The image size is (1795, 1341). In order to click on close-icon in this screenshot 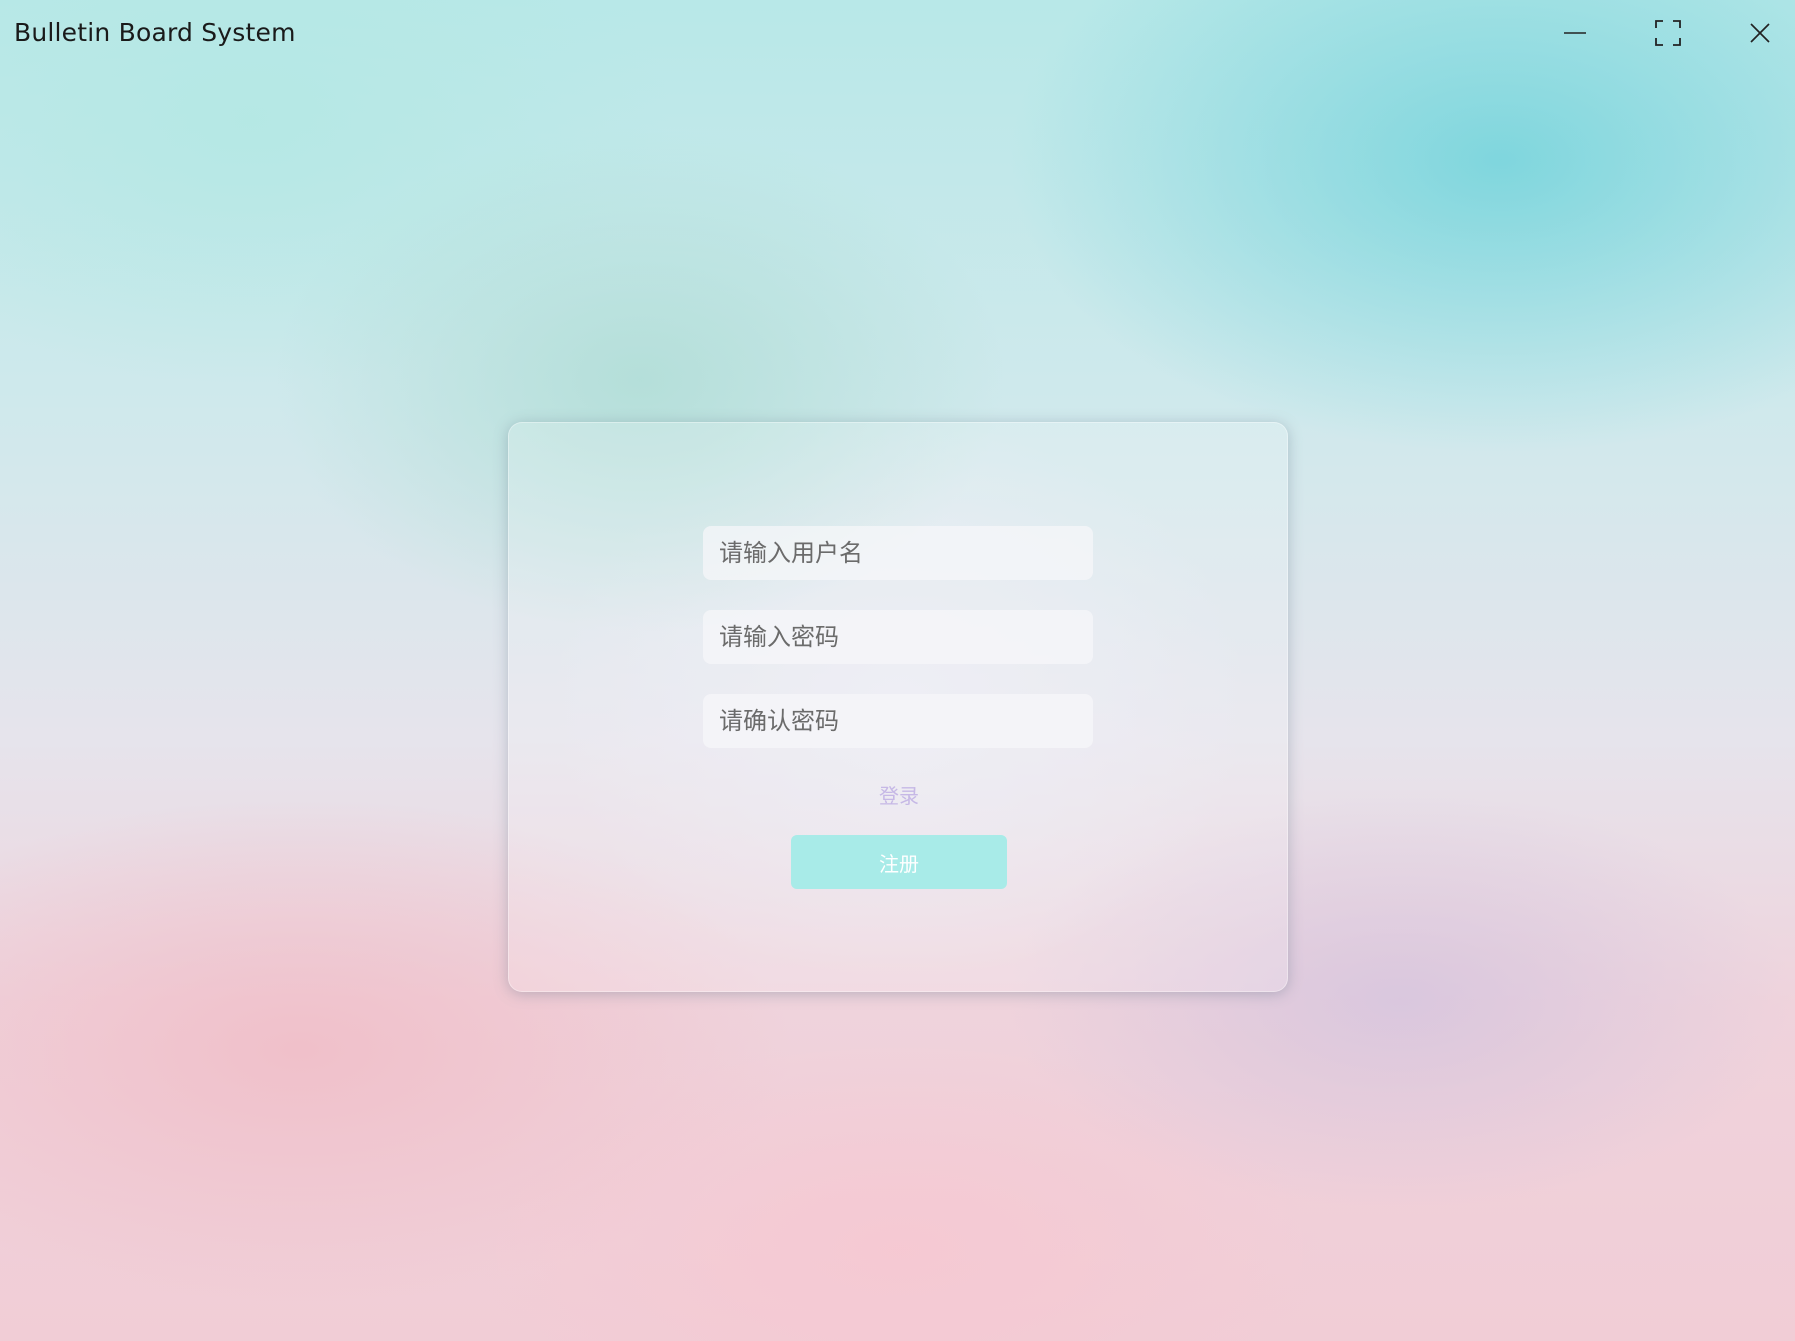, I will do `click(1760, 33)`.